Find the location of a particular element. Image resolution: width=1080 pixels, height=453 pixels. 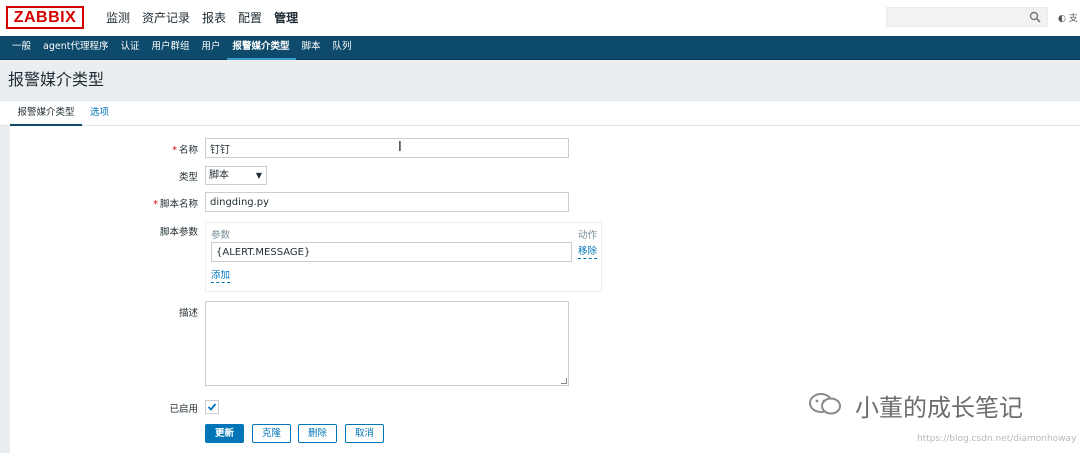

sub-menu-general: 一般 is located at coordinates (21, 48).